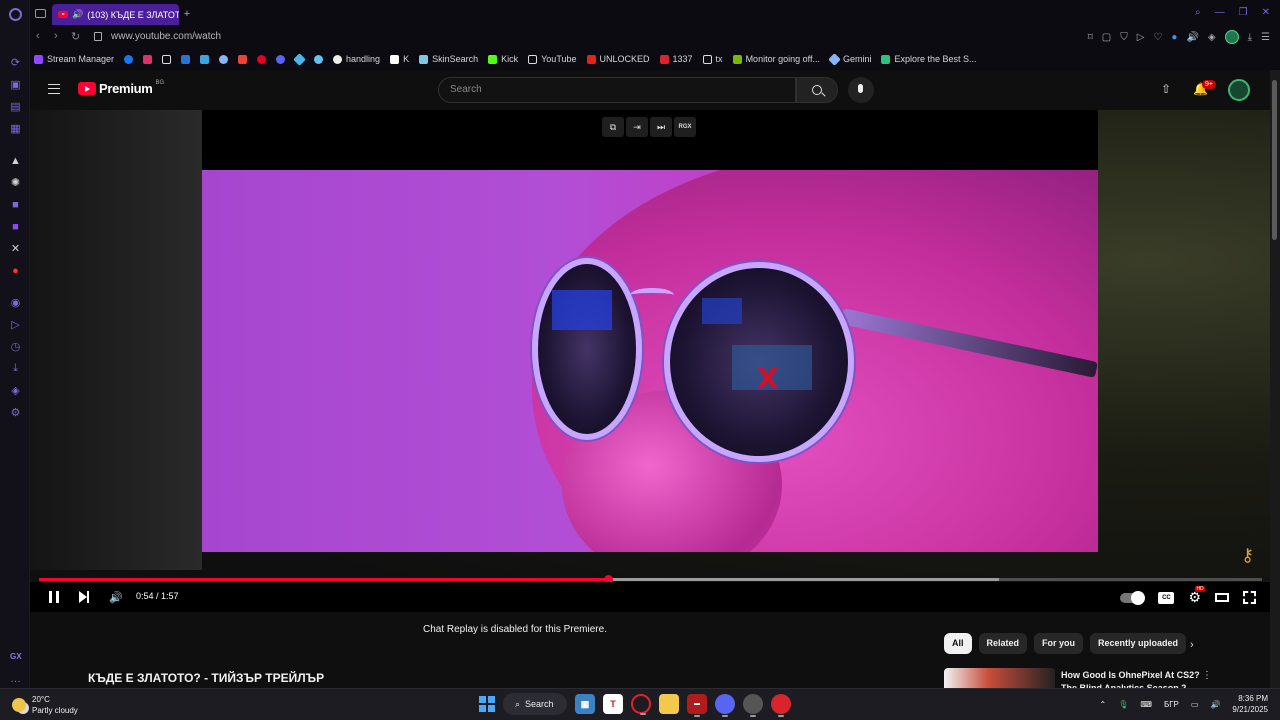  What do you see at coordinates (1003, 643) in the screenshot?
I see `chip-related: Related` at bounding box center [1003, 643].